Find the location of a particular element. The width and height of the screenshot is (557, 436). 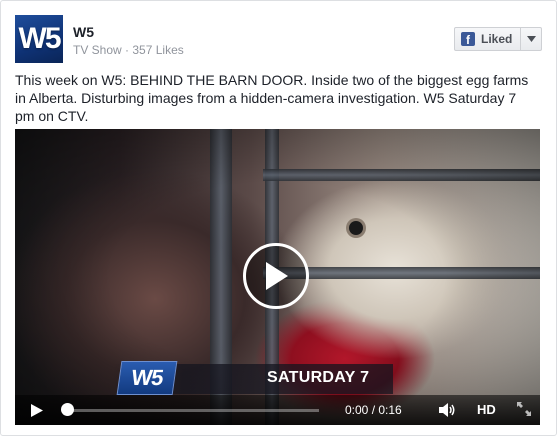

page-meta: TV Show · 357 Likes is located at coordinates (128, 50).